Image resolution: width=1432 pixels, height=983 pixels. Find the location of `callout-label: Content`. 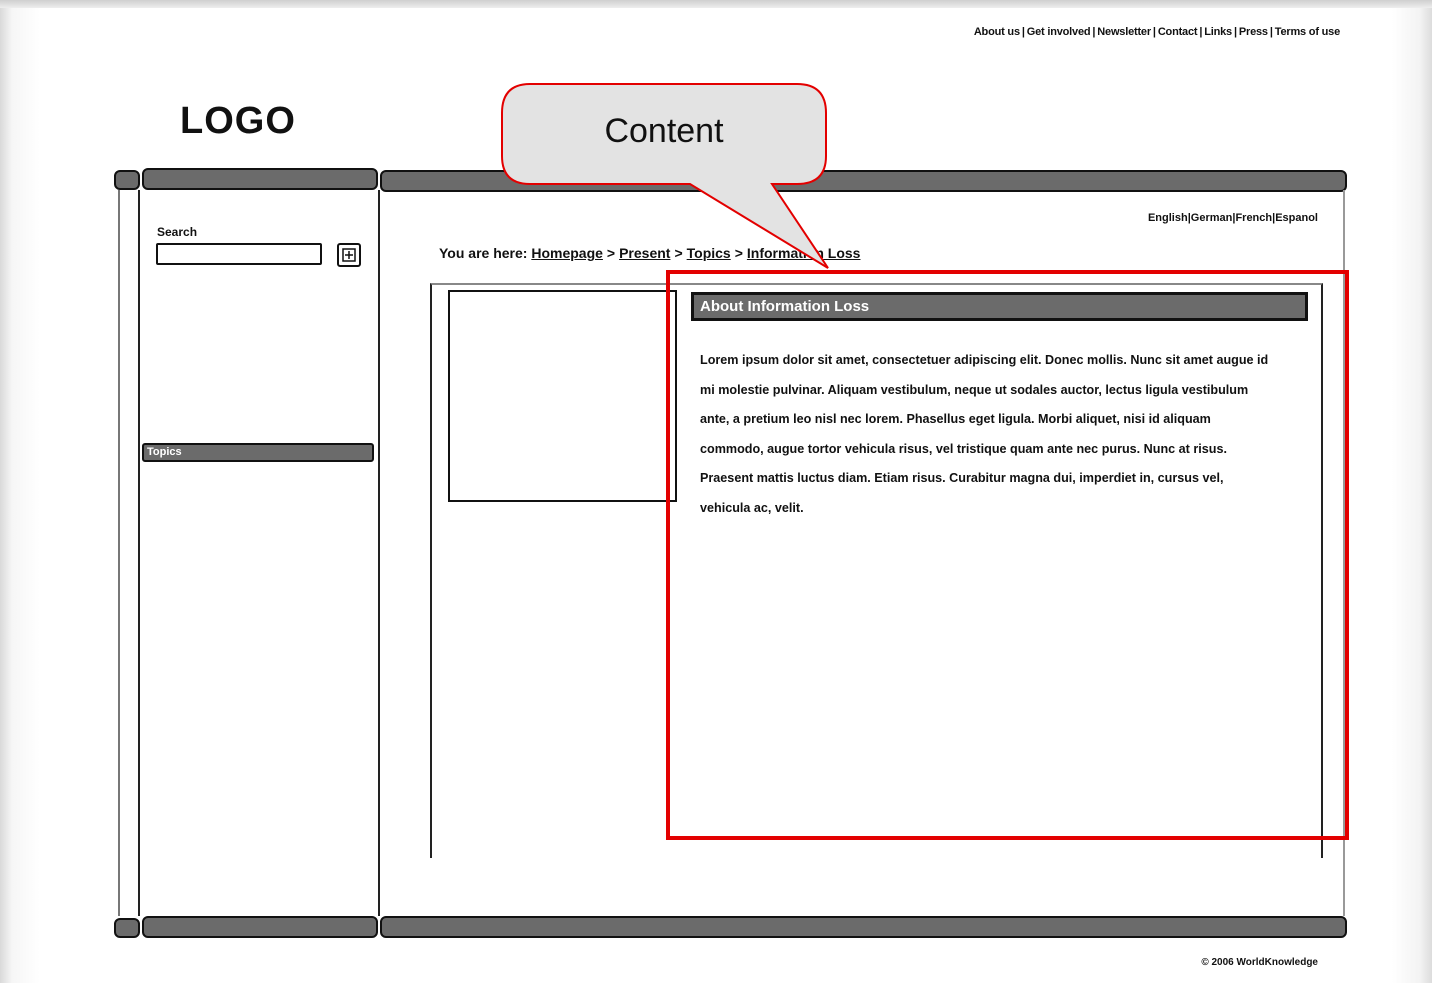

callout-label: Content is located at coordinates (664, 131).